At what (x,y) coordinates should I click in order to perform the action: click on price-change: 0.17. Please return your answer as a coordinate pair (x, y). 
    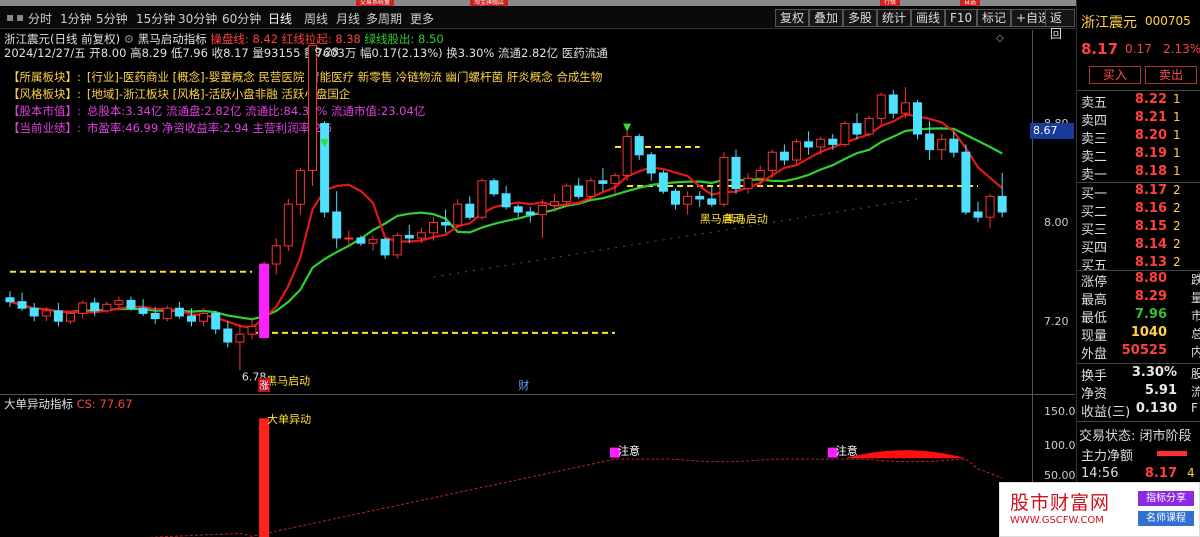
    Looking at the image, I should click on (1138, 49).